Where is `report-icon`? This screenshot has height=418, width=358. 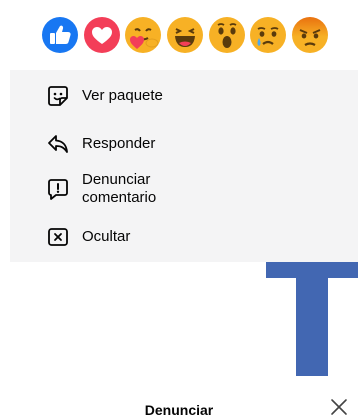
report-icon is located at coordinates (58, 189).